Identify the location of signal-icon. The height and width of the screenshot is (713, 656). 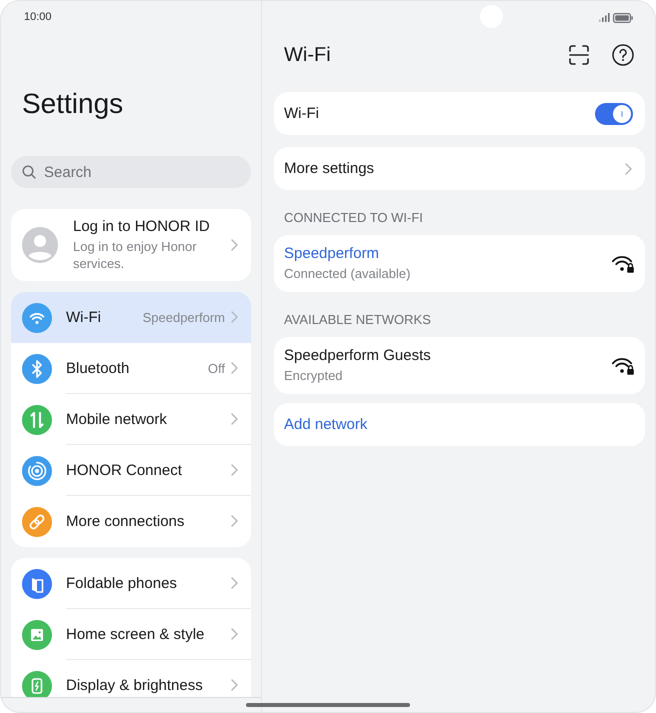
(604, 17).